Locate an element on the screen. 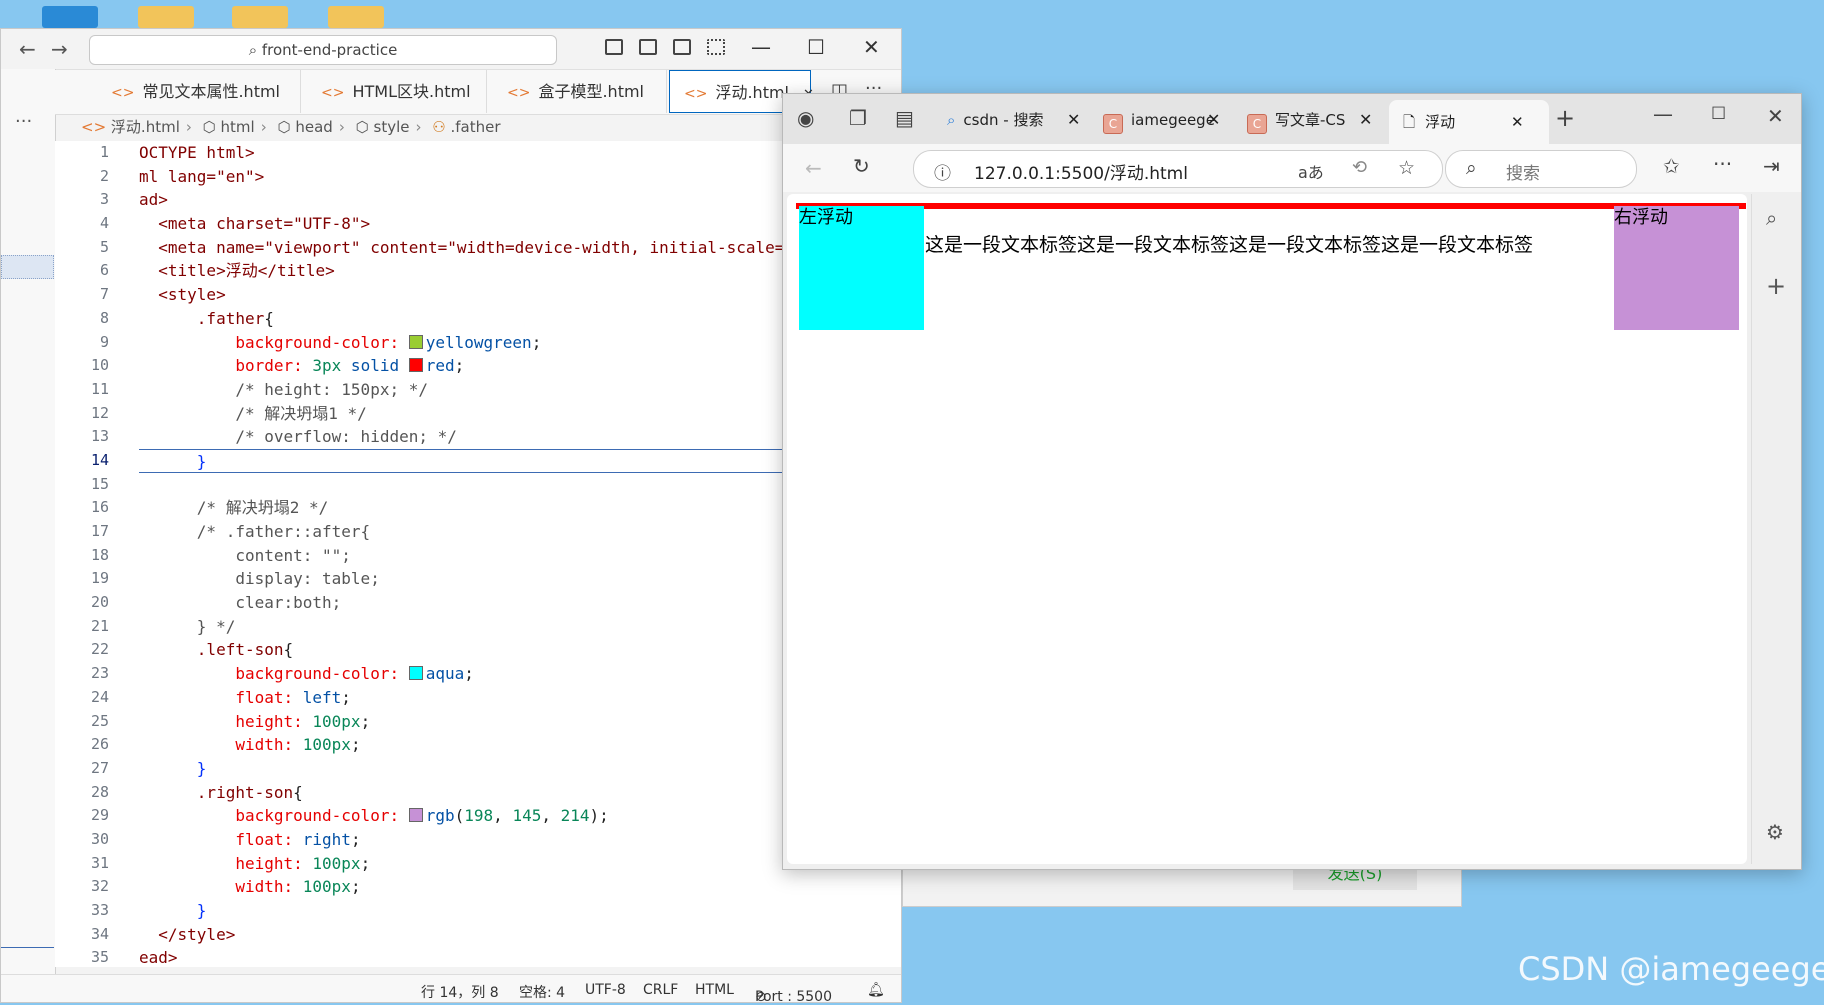 This screenshot has width=1824, height=1005. father-container is located at coordinates (1271, 206).